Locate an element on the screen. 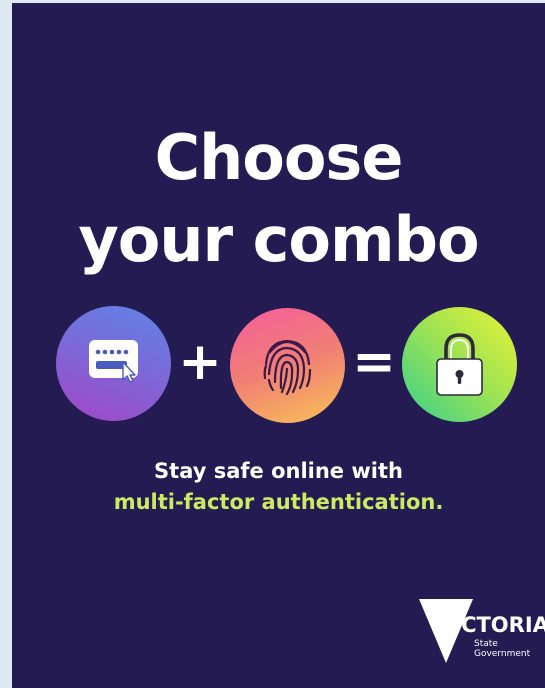  headline-line-1: Choose is located at coordinates (279, 157).